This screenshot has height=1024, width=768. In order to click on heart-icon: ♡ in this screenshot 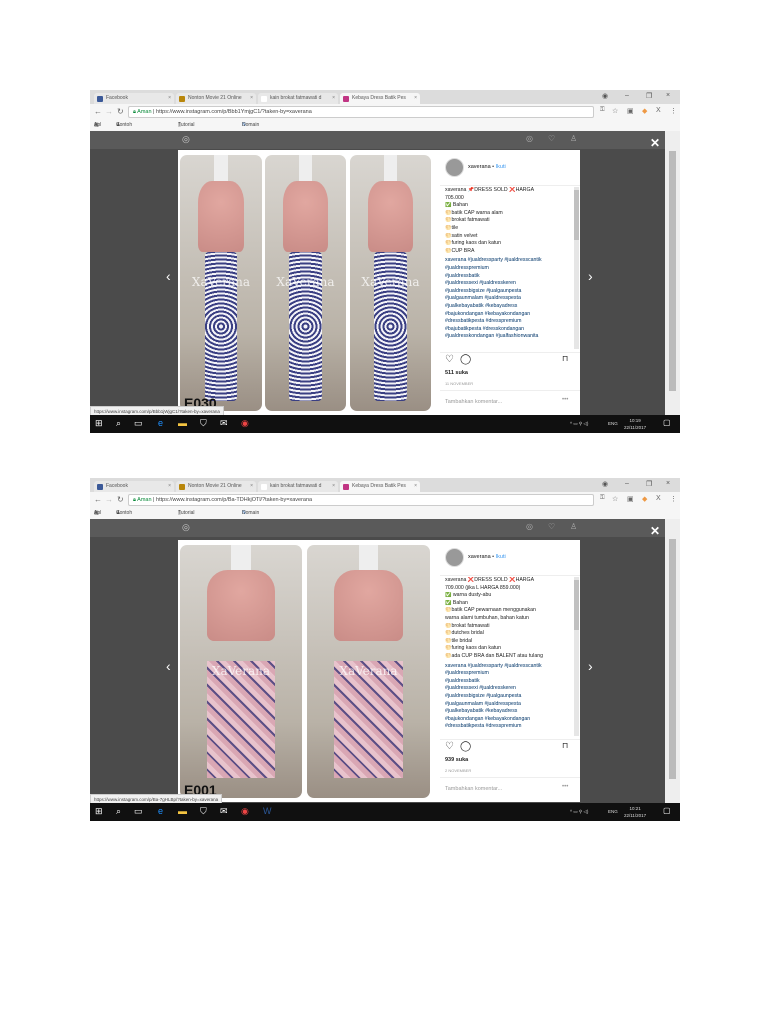, I will do `click(551, 138)`.